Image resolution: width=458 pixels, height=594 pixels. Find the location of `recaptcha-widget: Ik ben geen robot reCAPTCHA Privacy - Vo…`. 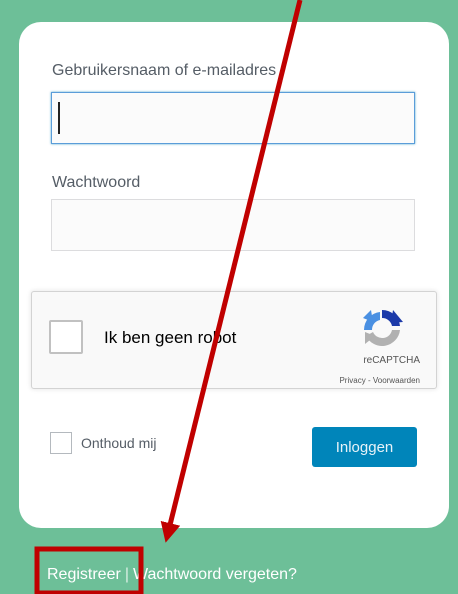

recaptcha-widget: Ik ben geen robot reCAPTCHA Privacy - Vo… is located at coordinates (234, 340).